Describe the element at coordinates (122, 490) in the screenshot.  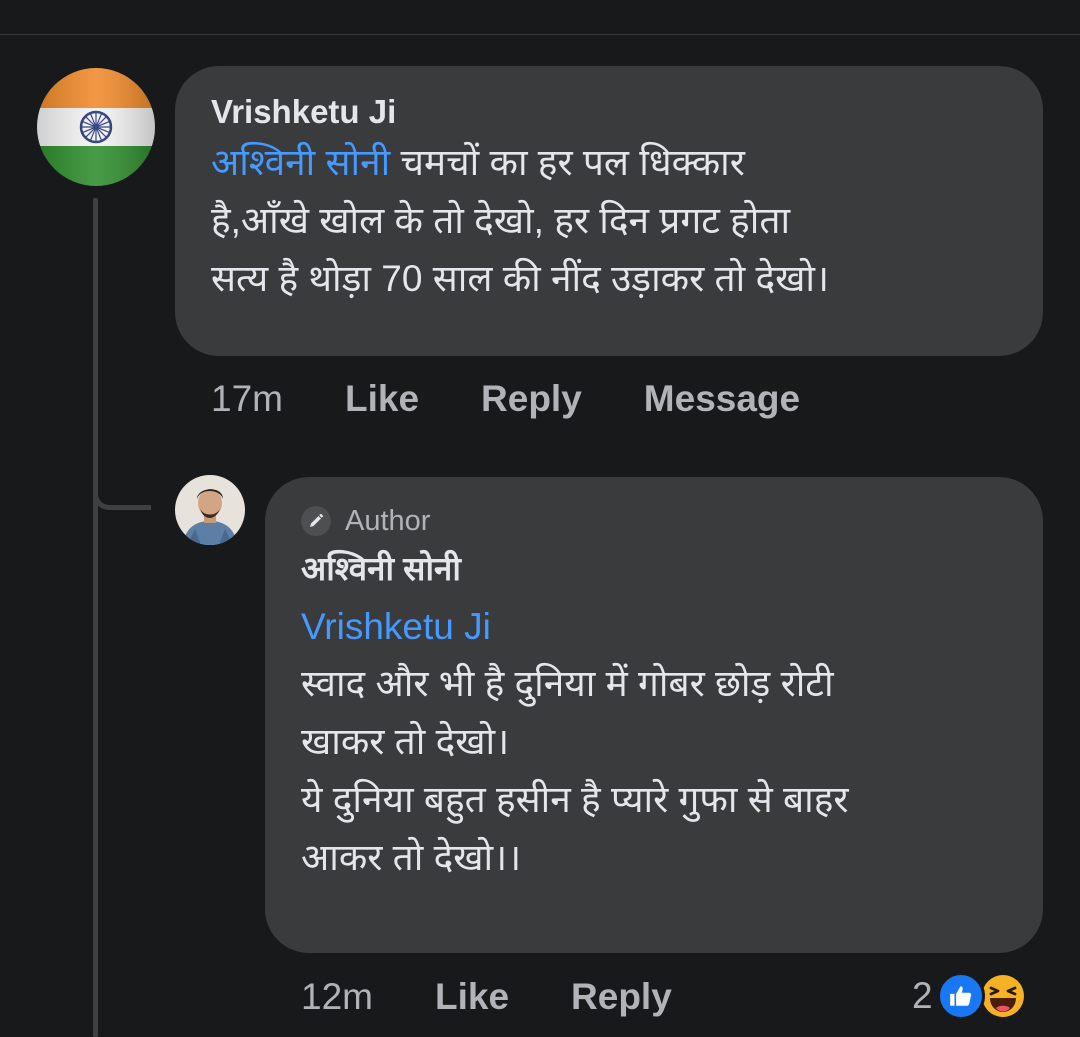
I see `thread-connector` at that location.